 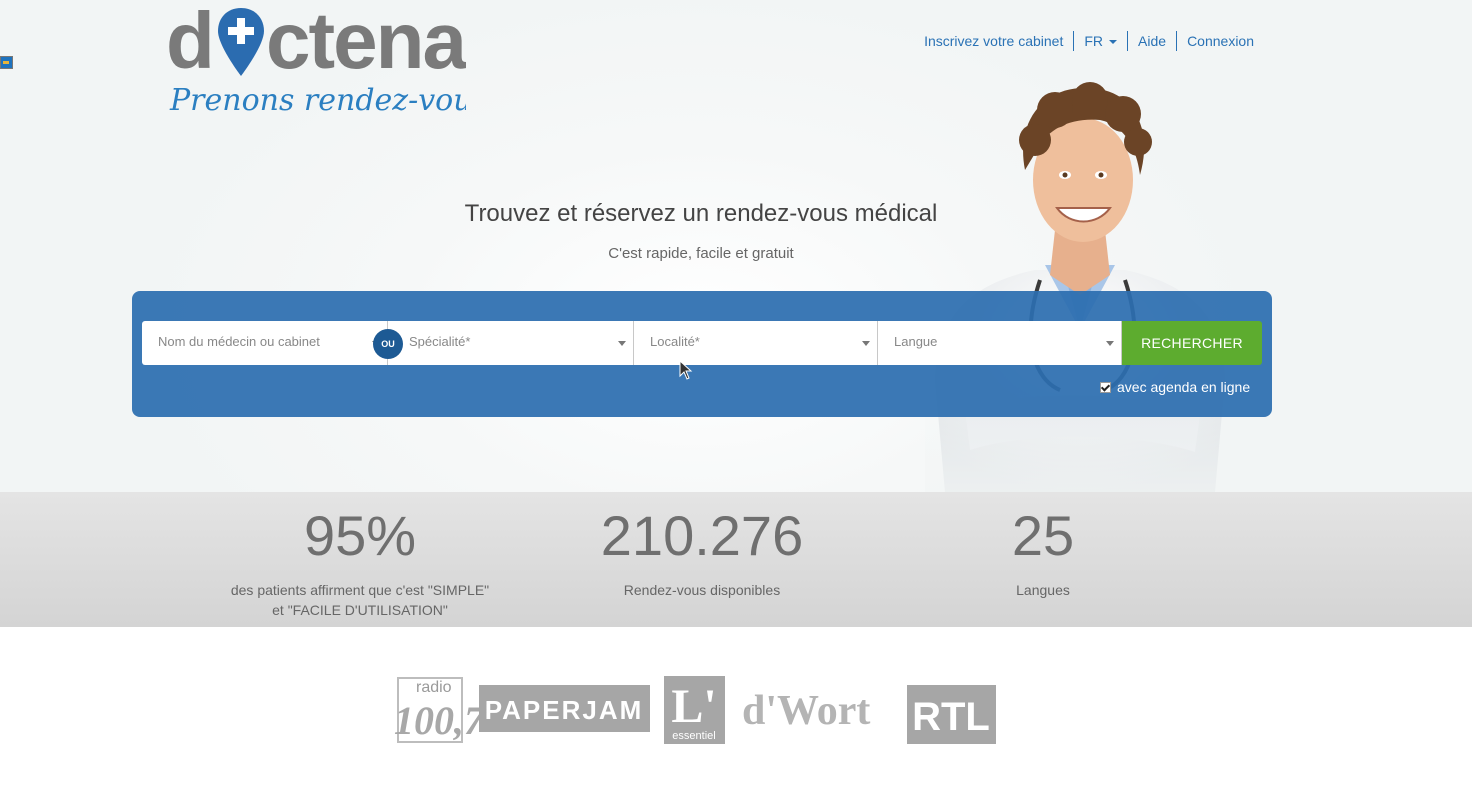 I want to click on online-agenda-label: avec agenda en ligne, so click(x=1184, y=387).